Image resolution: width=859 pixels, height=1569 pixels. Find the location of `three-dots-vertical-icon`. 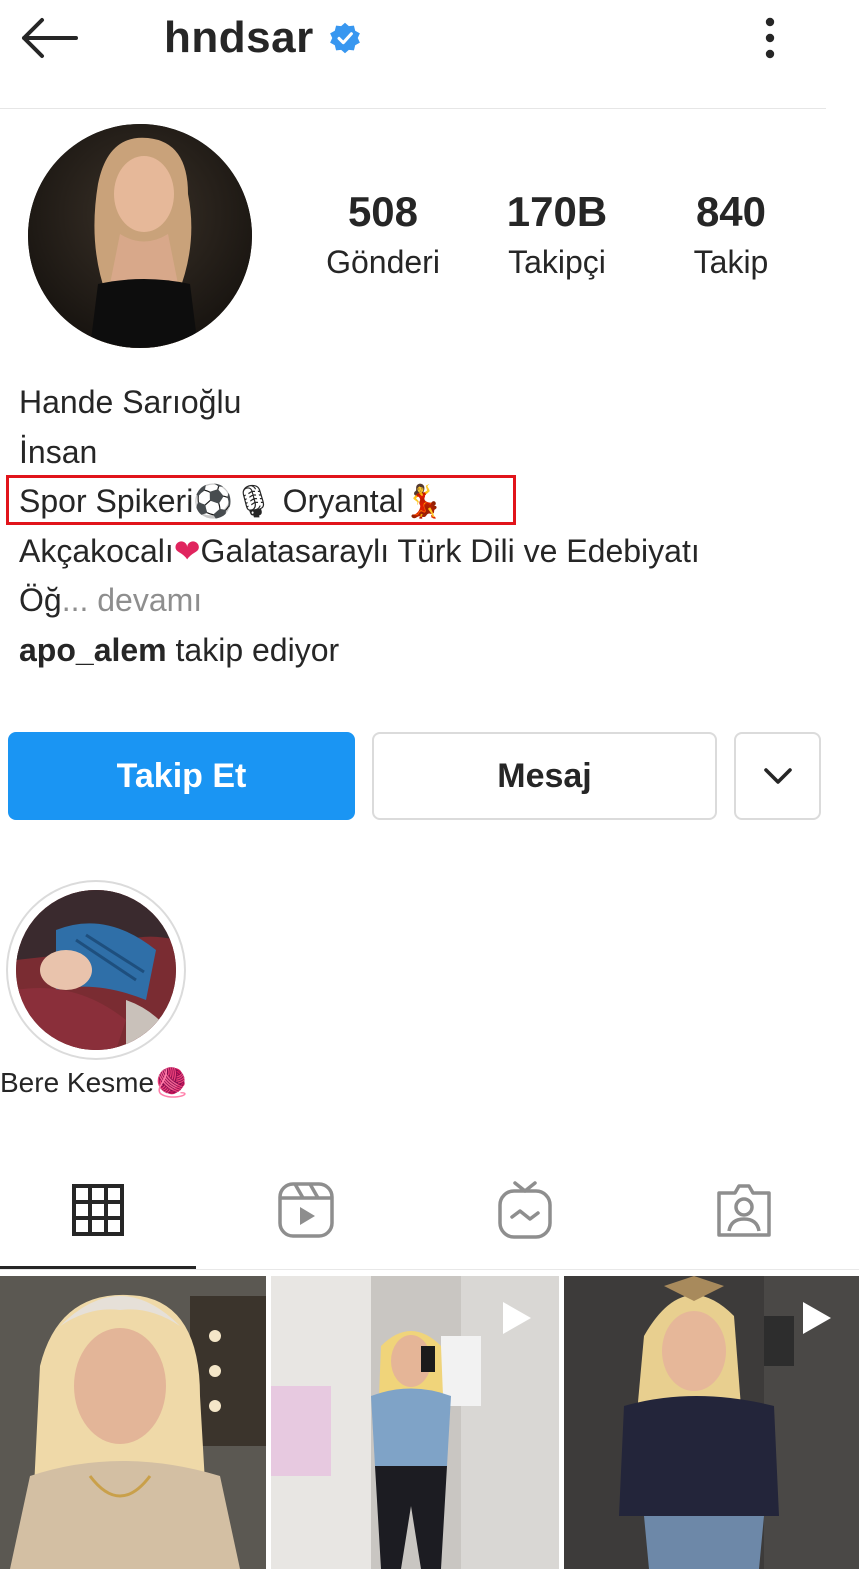

three-dots-vertical-icon is located at coordinates (770, 38).